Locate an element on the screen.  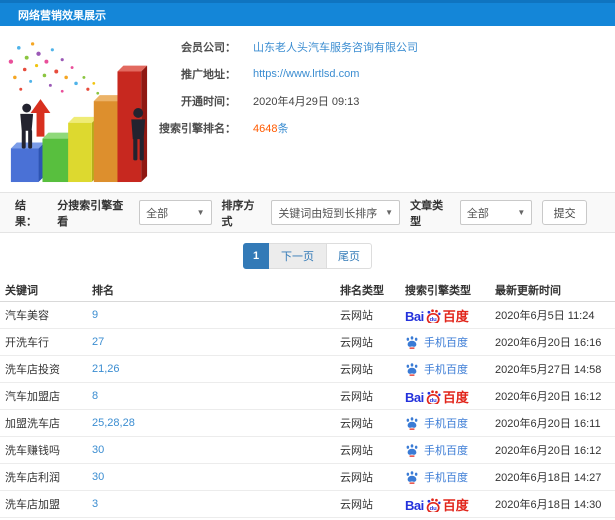
keyword-cell: 汽车美容 is located at coordinates (27, 316).